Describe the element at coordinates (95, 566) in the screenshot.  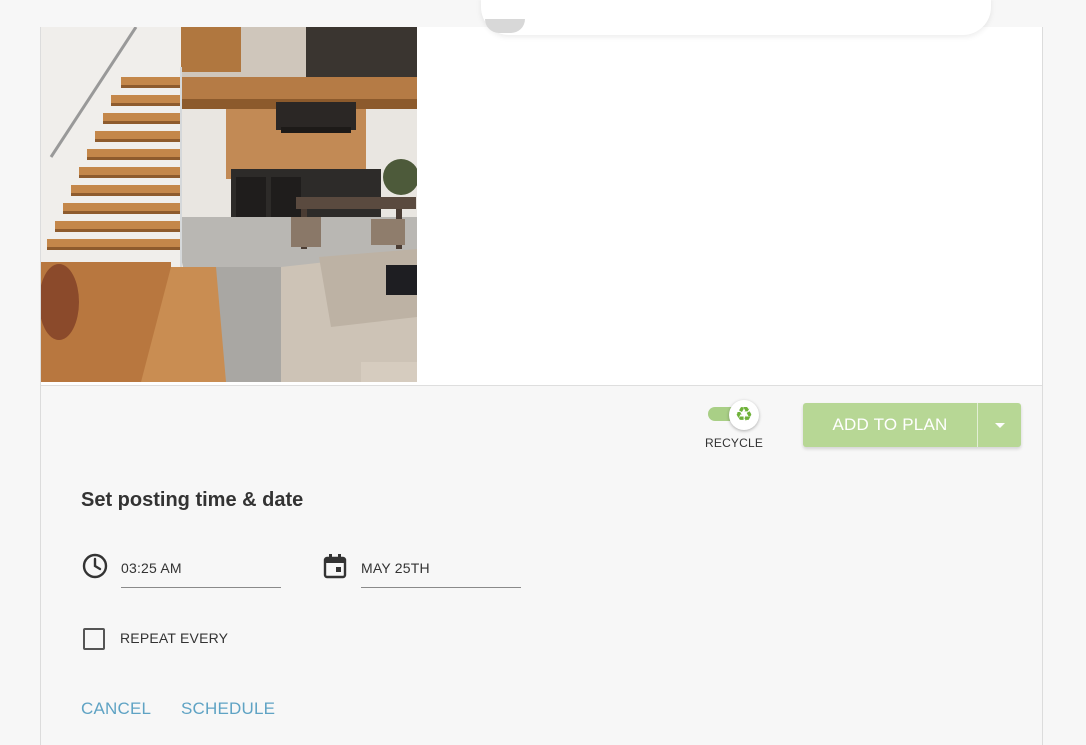
I see `clock-icon` at that location.